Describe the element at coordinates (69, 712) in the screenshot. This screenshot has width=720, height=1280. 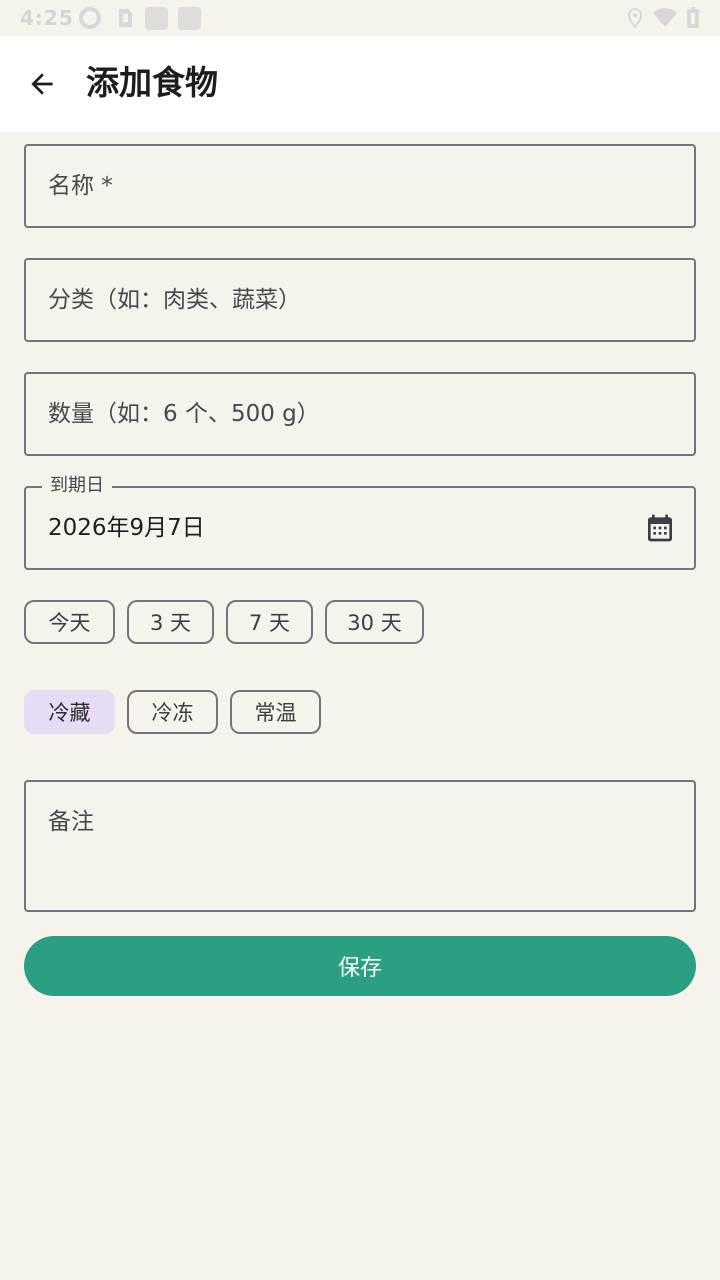
I see `chip-refrigerated: 冷藏` at that location.